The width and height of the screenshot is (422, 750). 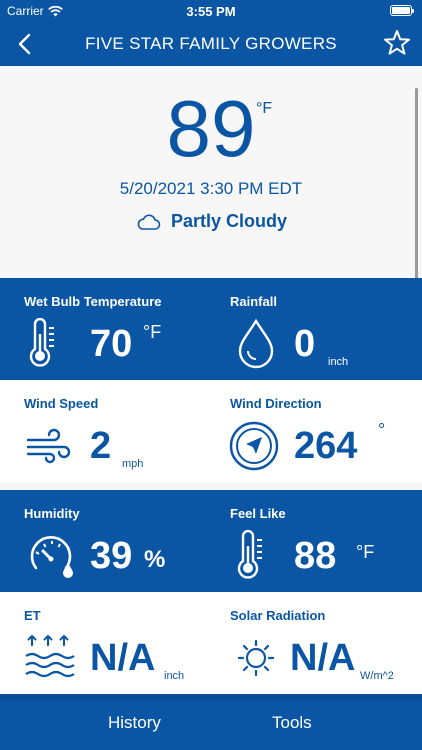 I want to click on evapotranspiration-icon, so click(x=50, y=656).